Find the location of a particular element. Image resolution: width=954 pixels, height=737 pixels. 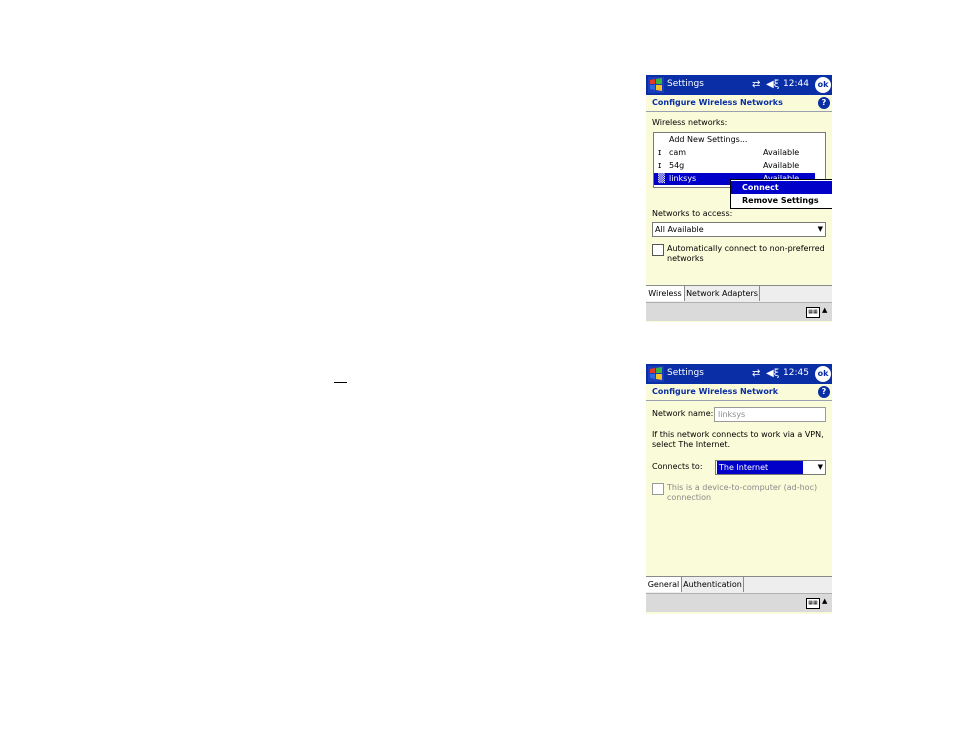

tab-bar: General Authentication is located at coordinates (739, 584).